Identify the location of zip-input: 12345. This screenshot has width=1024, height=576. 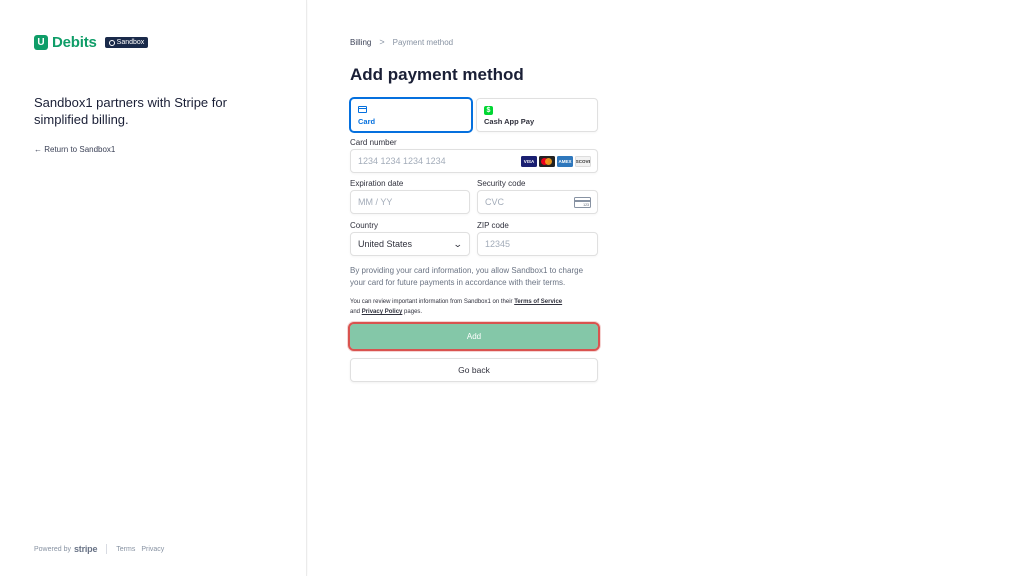
(537, 244).